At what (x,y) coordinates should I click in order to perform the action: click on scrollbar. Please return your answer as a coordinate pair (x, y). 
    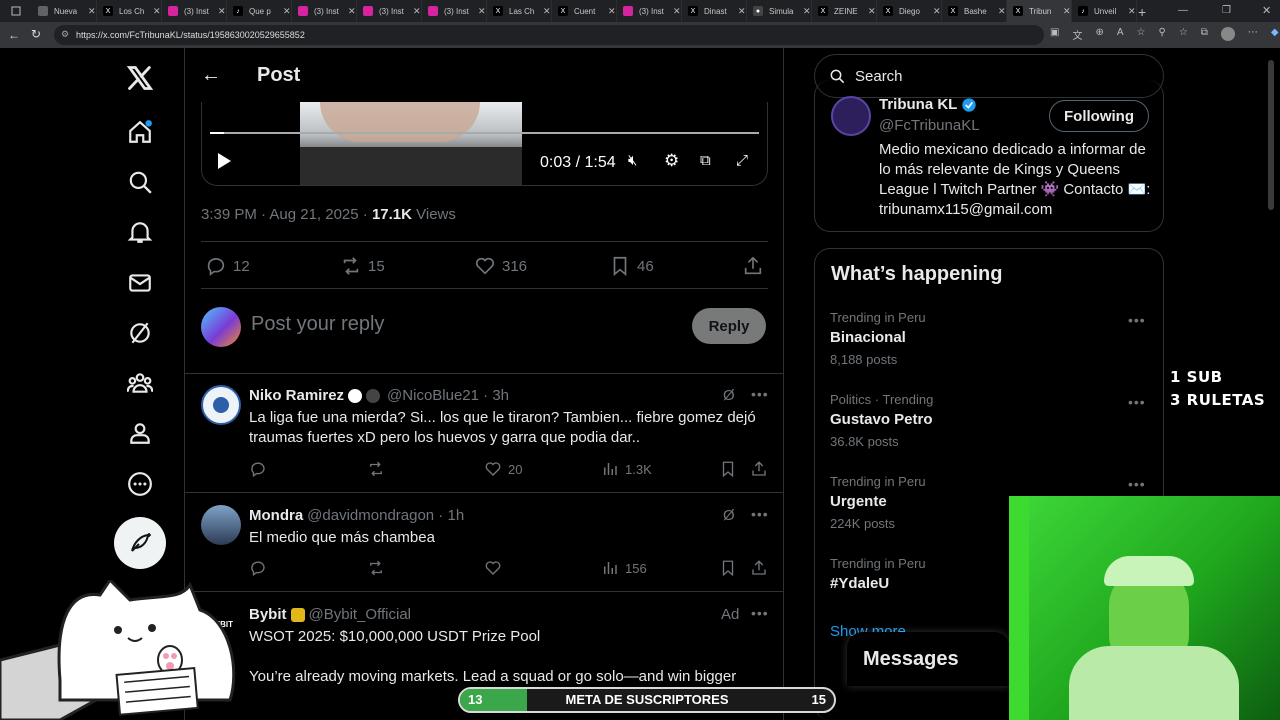
    Looking at the image, I should click on (1271, 135).